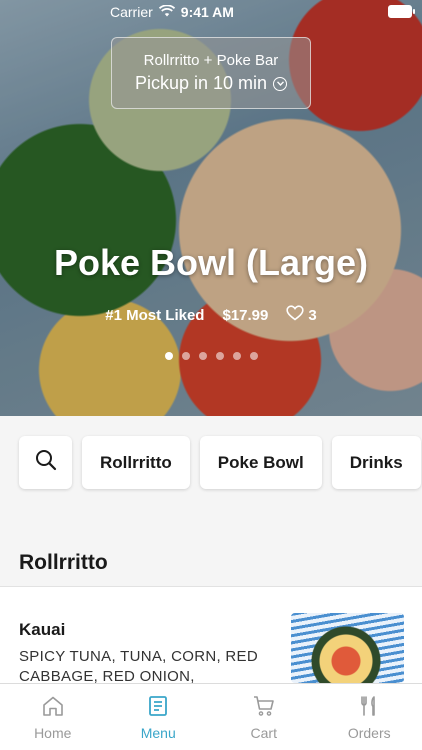 This screenshot has width=422, height=750. What do you see at coordinates (260, 462) in the screenshot?
I see `category-chip-poke-bowl: Poke Bowl` at bounding box center [260, 462].